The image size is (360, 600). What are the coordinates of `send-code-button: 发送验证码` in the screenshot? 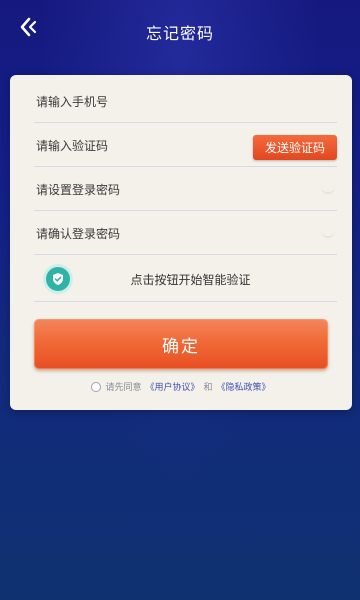 It's located at (295, 147).